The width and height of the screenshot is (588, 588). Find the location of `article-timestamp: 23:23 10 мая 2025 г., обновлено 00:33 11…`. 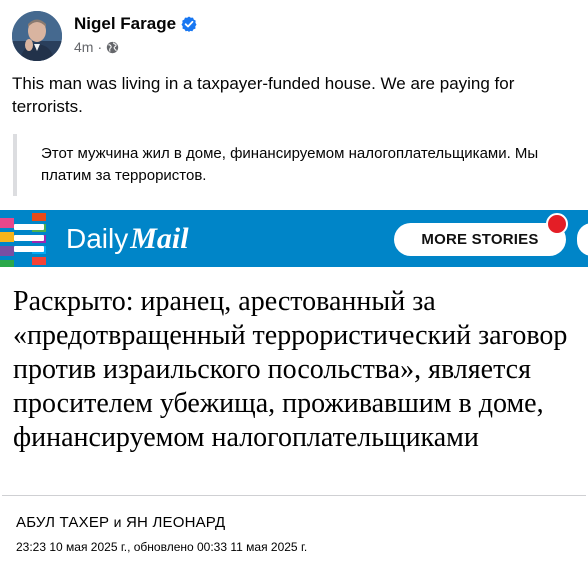

article-timestamp: 23:23 10 мая 2025 г., обновлено 00:33 11… is located at coordinates (162, 547).